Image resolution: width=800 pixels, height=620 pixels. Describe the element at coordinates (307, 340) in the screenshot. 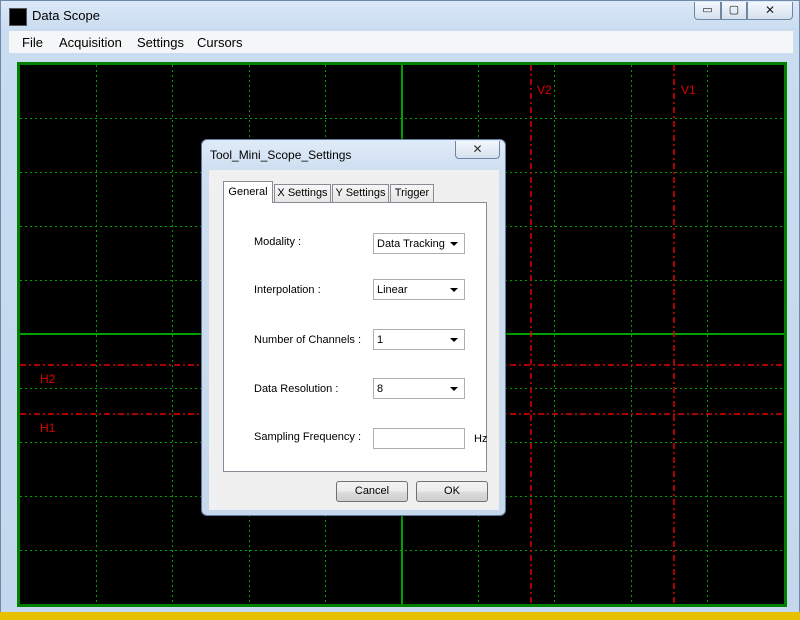

I see `channels-label: Number of Channels :` at that location.